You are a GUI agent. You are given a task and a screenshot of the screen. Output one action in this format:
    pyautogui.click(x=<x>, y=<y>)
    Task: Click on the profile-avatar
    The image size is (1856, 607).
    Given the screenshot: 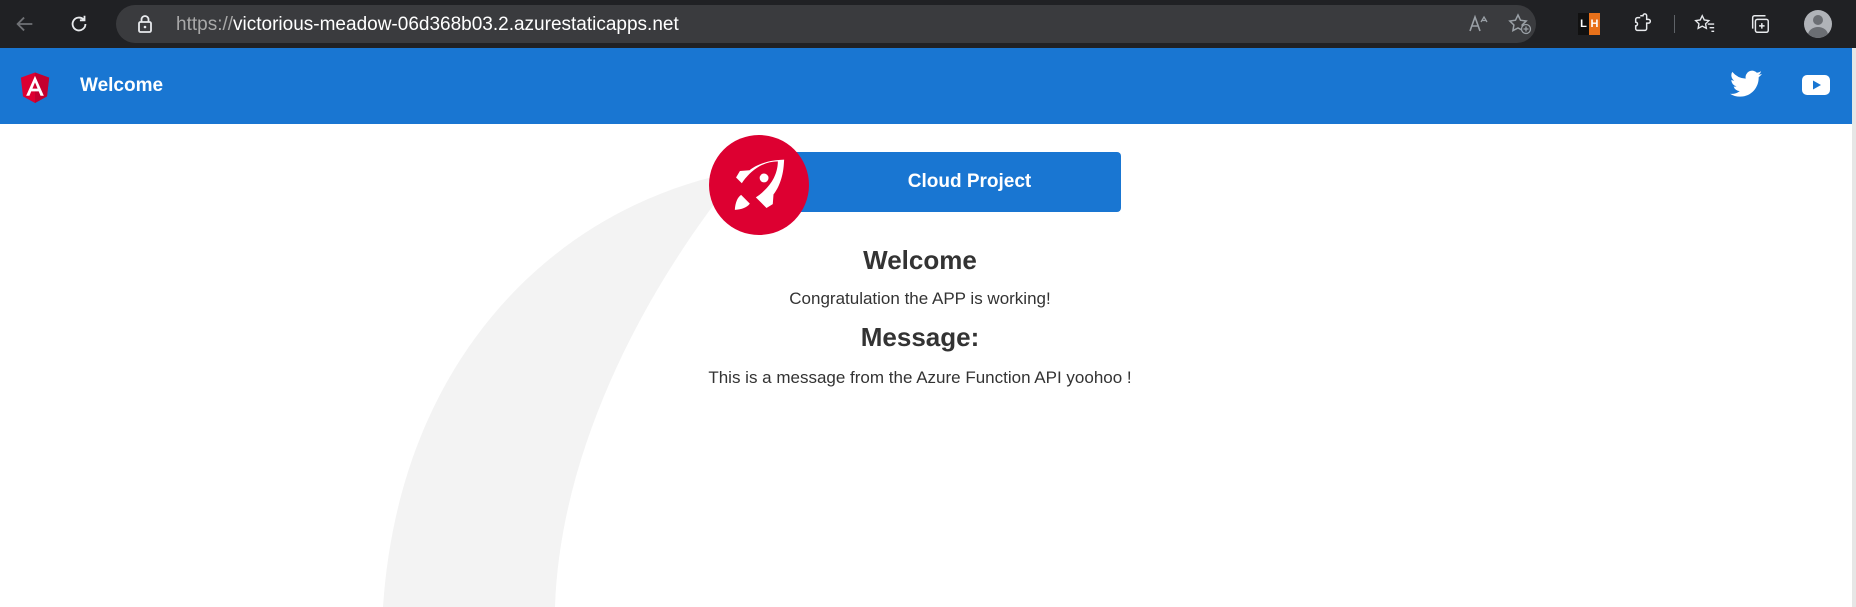 What is the action you would take?
    pyautogui.click(x=1818, y=24)
    